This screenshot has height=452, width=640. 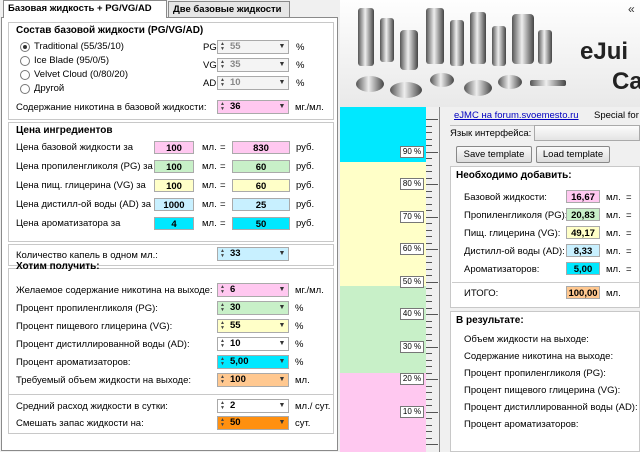 I want to click on need-row-label: Базовой жидкости:, so click(x=505, y=197).